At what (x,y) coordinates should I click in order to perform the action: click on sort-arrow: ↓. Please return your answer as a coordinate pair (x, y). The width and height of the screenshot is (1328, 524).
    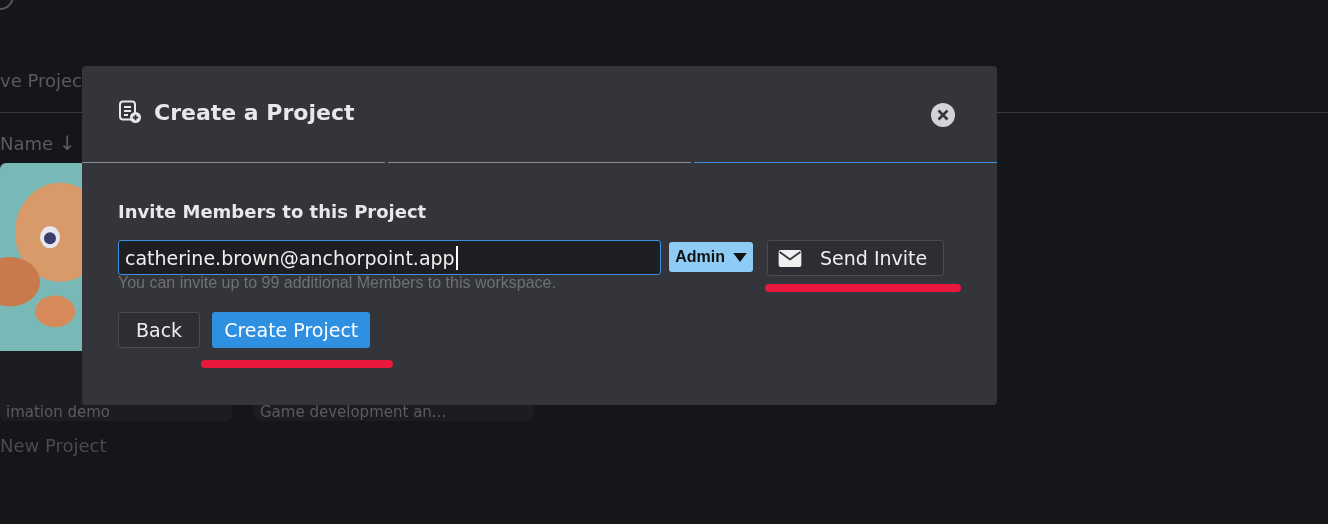
    Looking at the image, I should click on (67, 143).